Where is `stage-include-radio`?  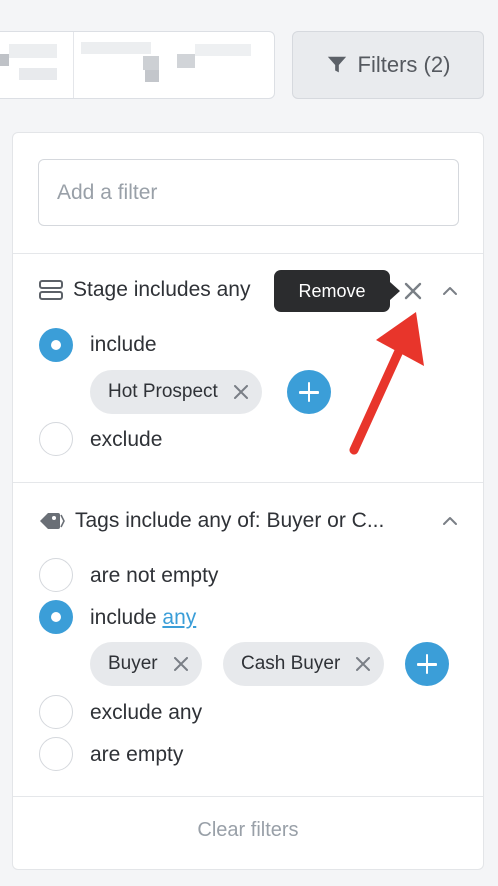
stage-include-radio is located at coordinates (56, 345).